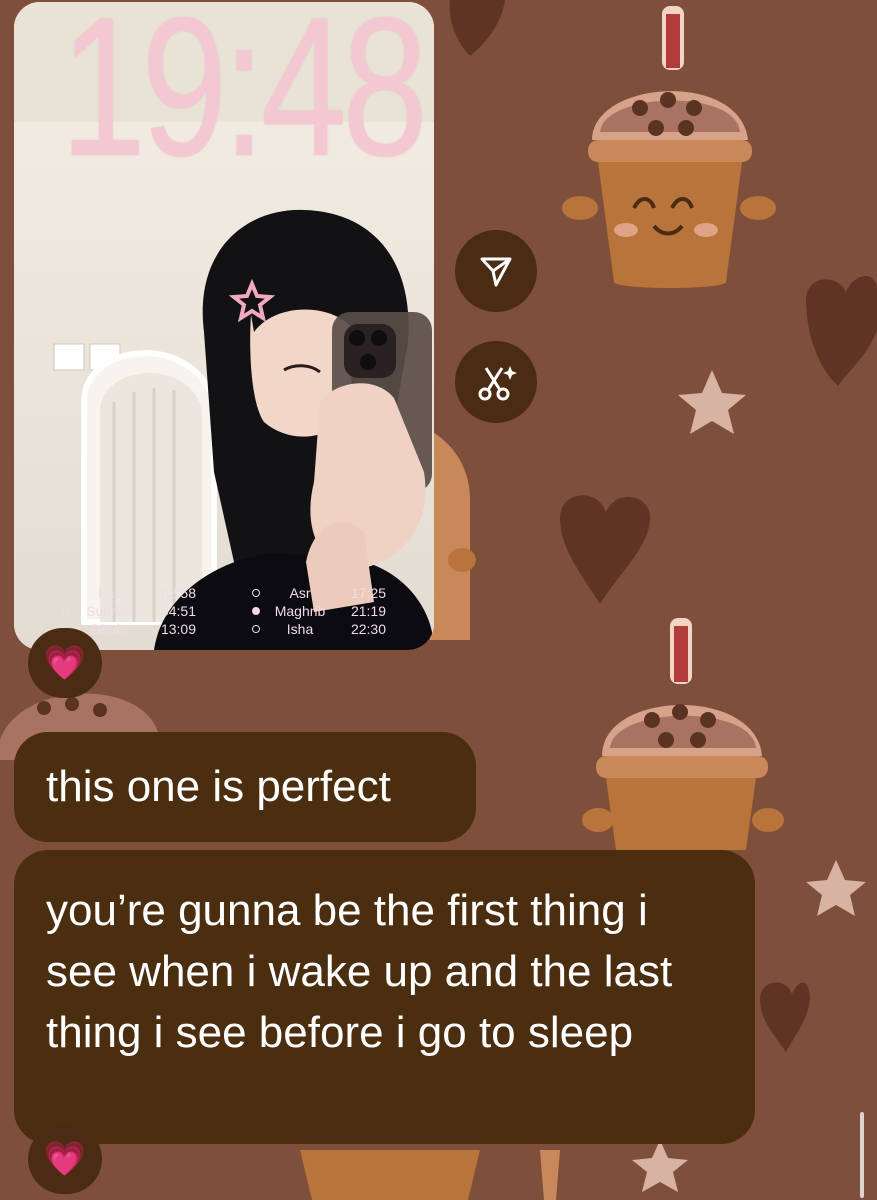 This screenshot has width=877, height=1200. What do you see at coordinates (129, 593) in the screenshot?
I see `prayer-row: Fajr 02:58` at bounding box center [129, 593].